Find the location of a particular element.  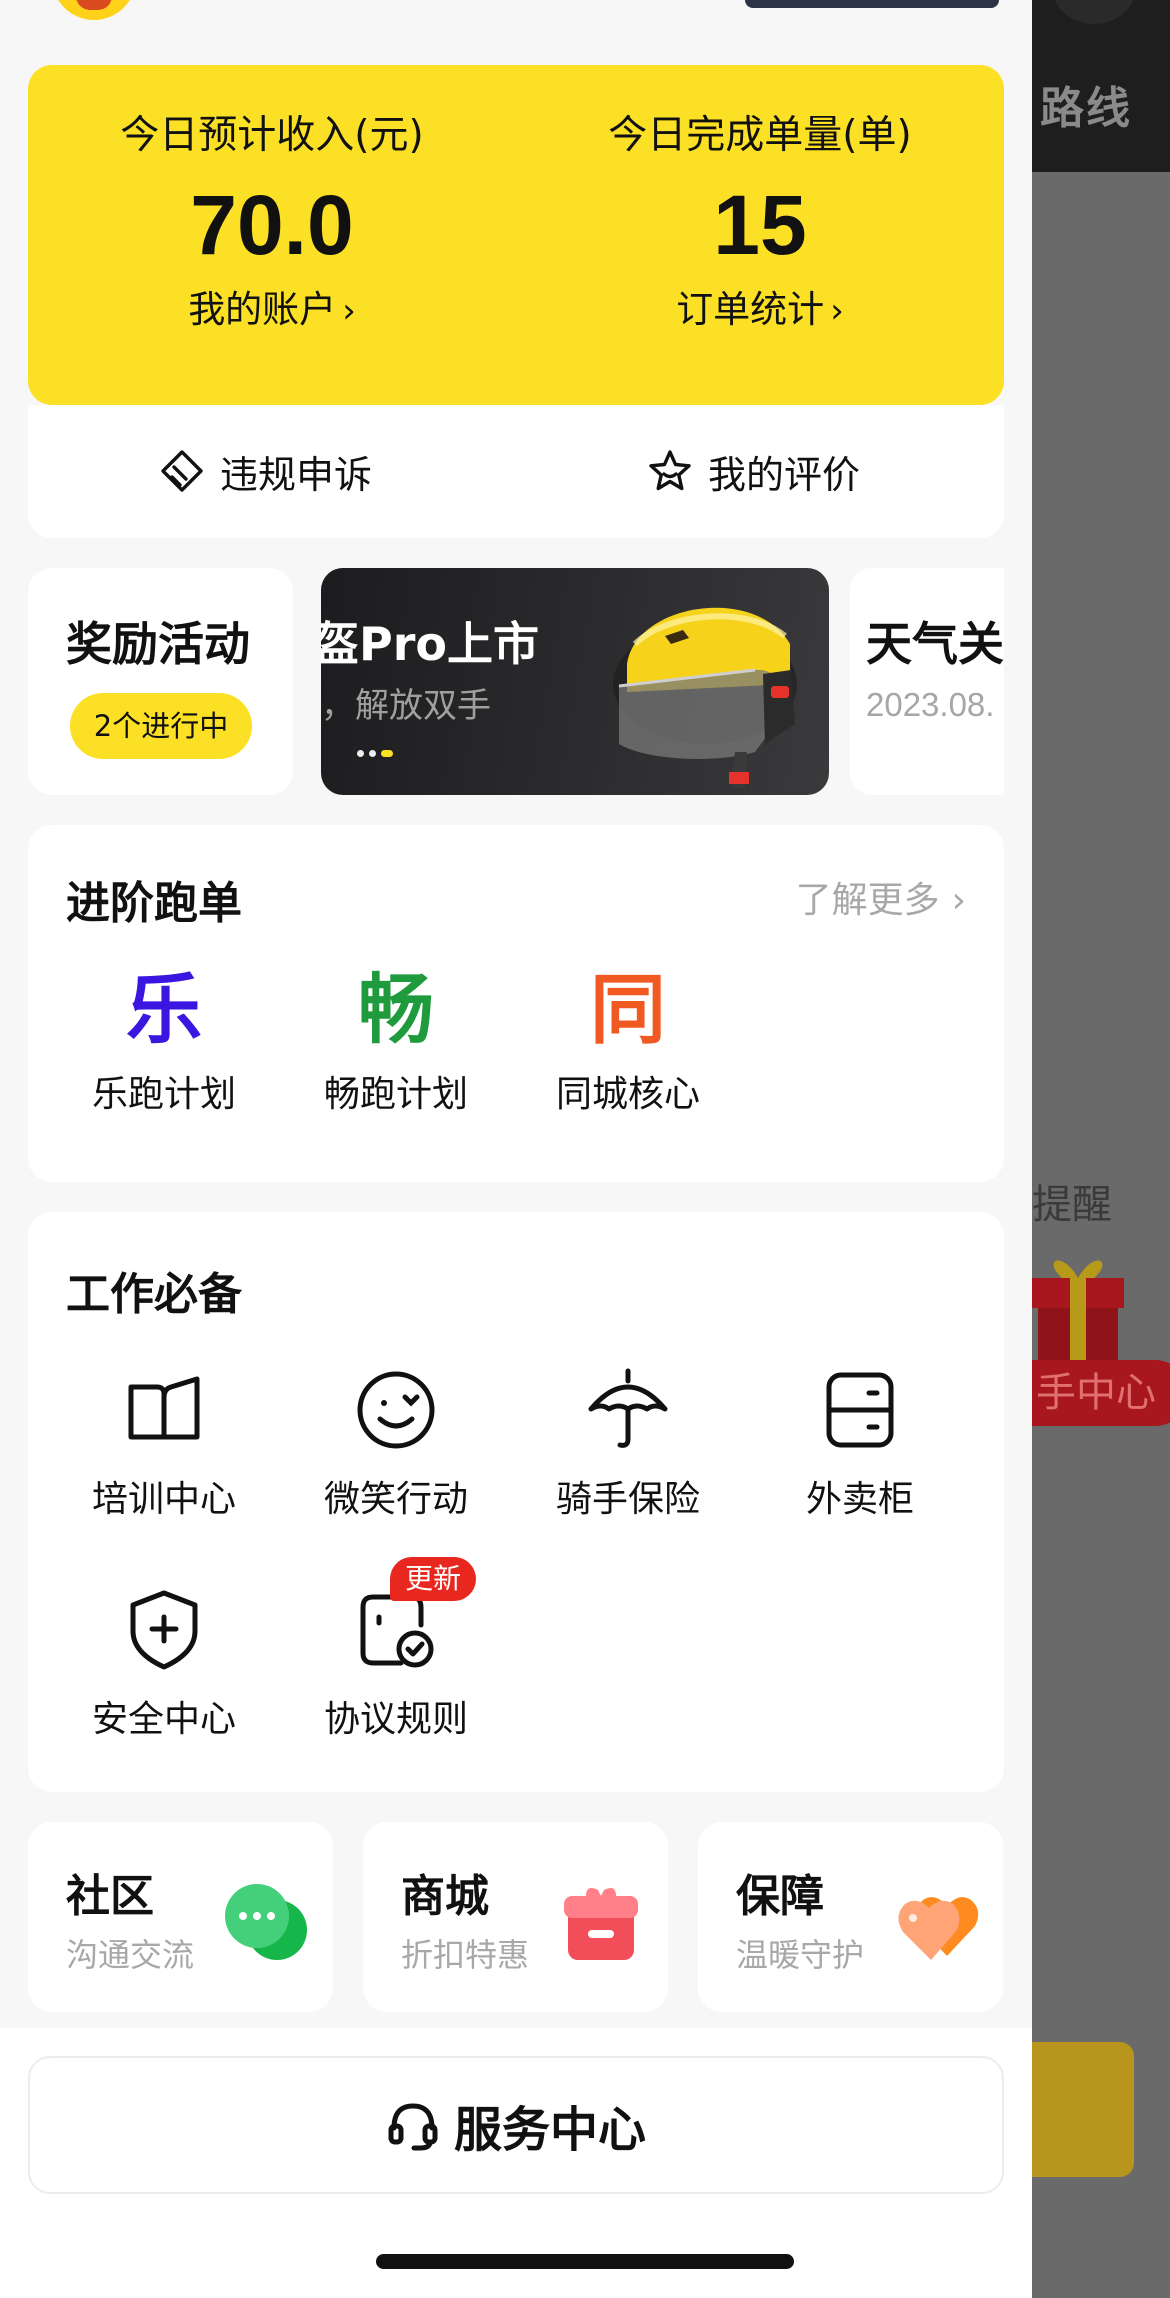

shortcut-subtitle: 折扣特惠 is located at coordinates (465, 1955).